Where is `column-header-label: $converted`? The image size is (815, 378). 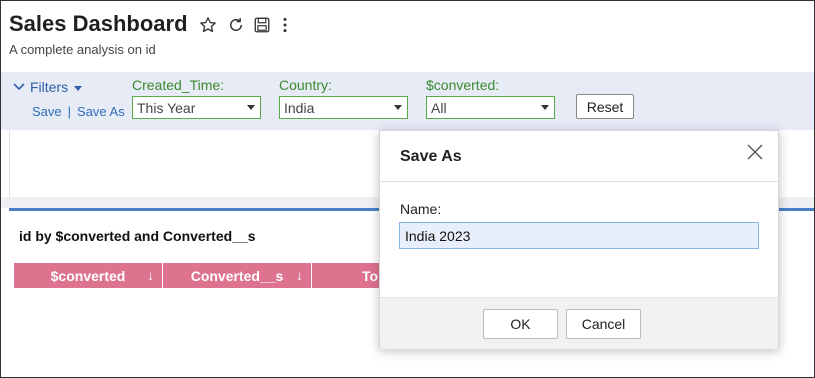
column-header-label: $converted is located at coordinates (88, 275).